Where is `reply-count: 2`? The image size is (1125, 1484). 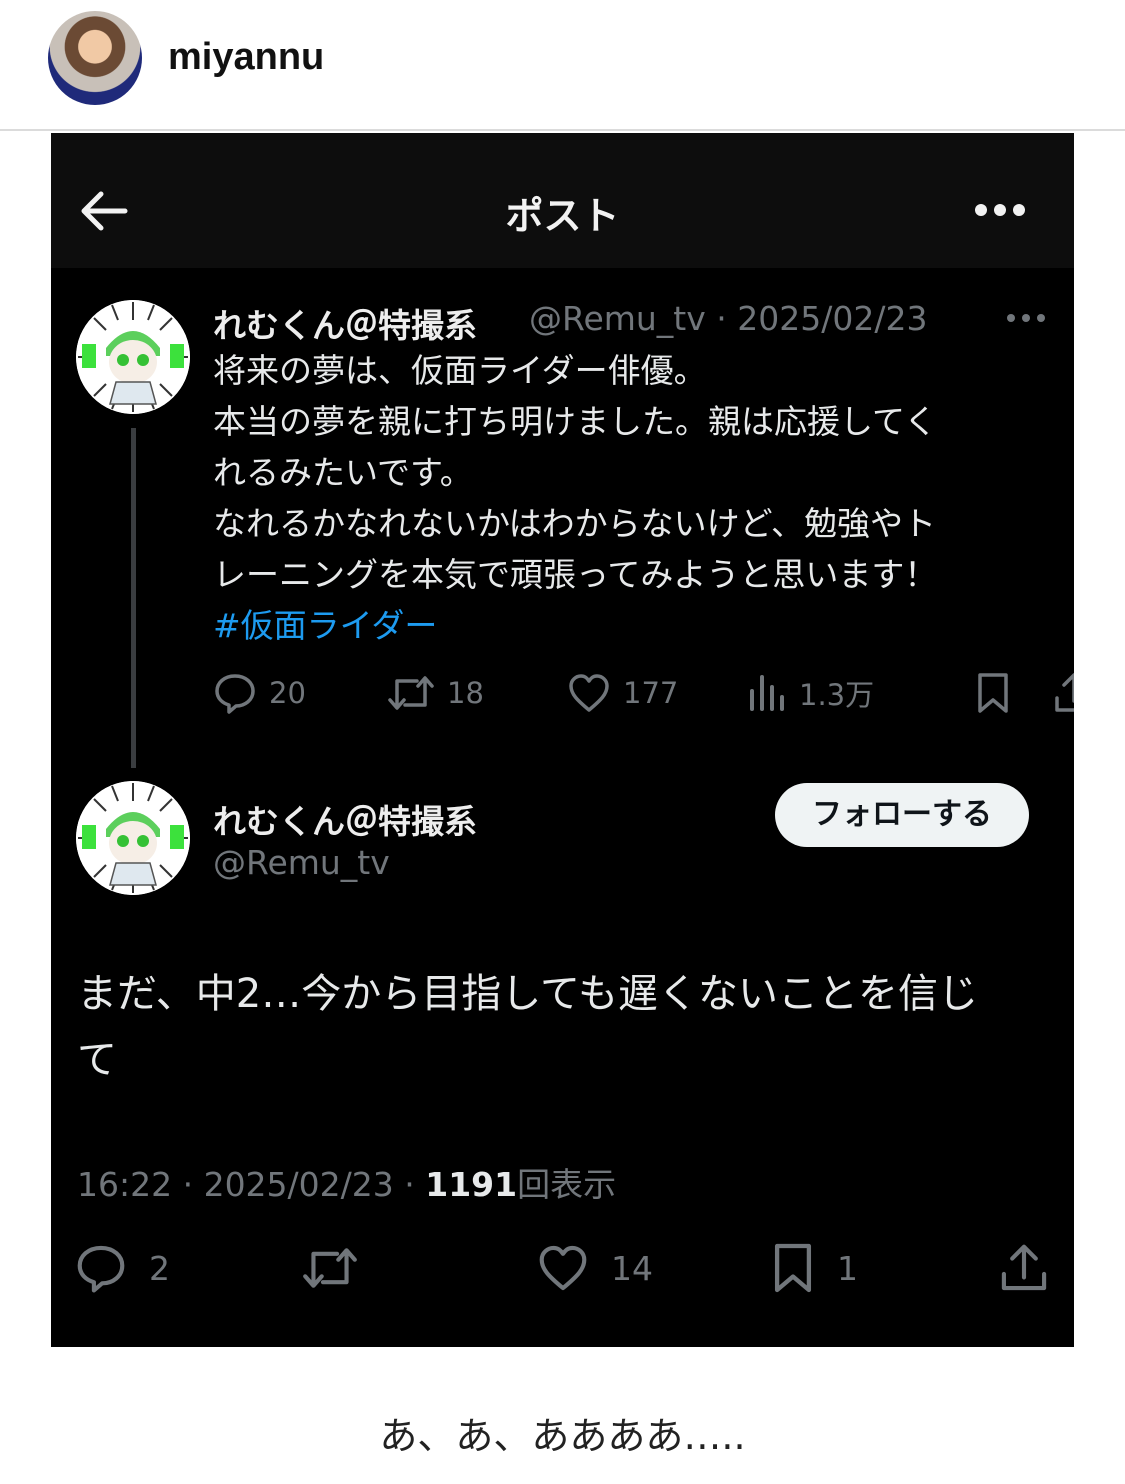
reply-count: 2 is located at coordinates (159, 1268).